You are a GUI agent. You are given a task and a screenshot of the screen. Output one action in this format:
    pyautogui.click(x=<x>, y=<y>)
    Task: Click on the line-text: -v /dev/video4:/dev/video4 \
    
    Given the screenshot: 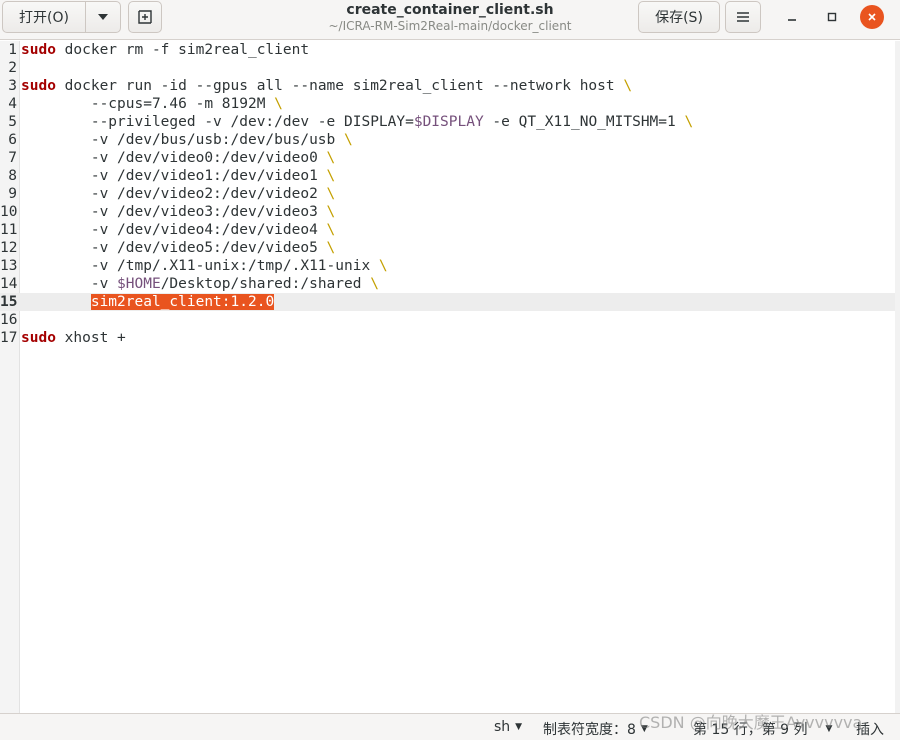 What is the action you would take?
    pyautogui.click(x=178, y=230)
    